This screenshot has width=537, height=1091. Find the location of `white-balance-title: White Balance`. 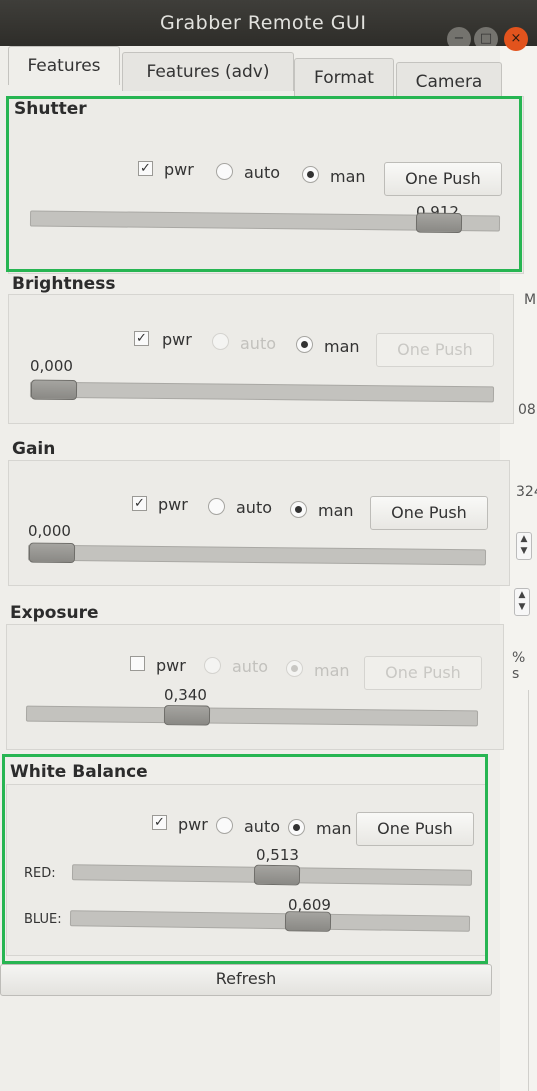

white-balance-title: White Balance is located at coordinates (79, 772).